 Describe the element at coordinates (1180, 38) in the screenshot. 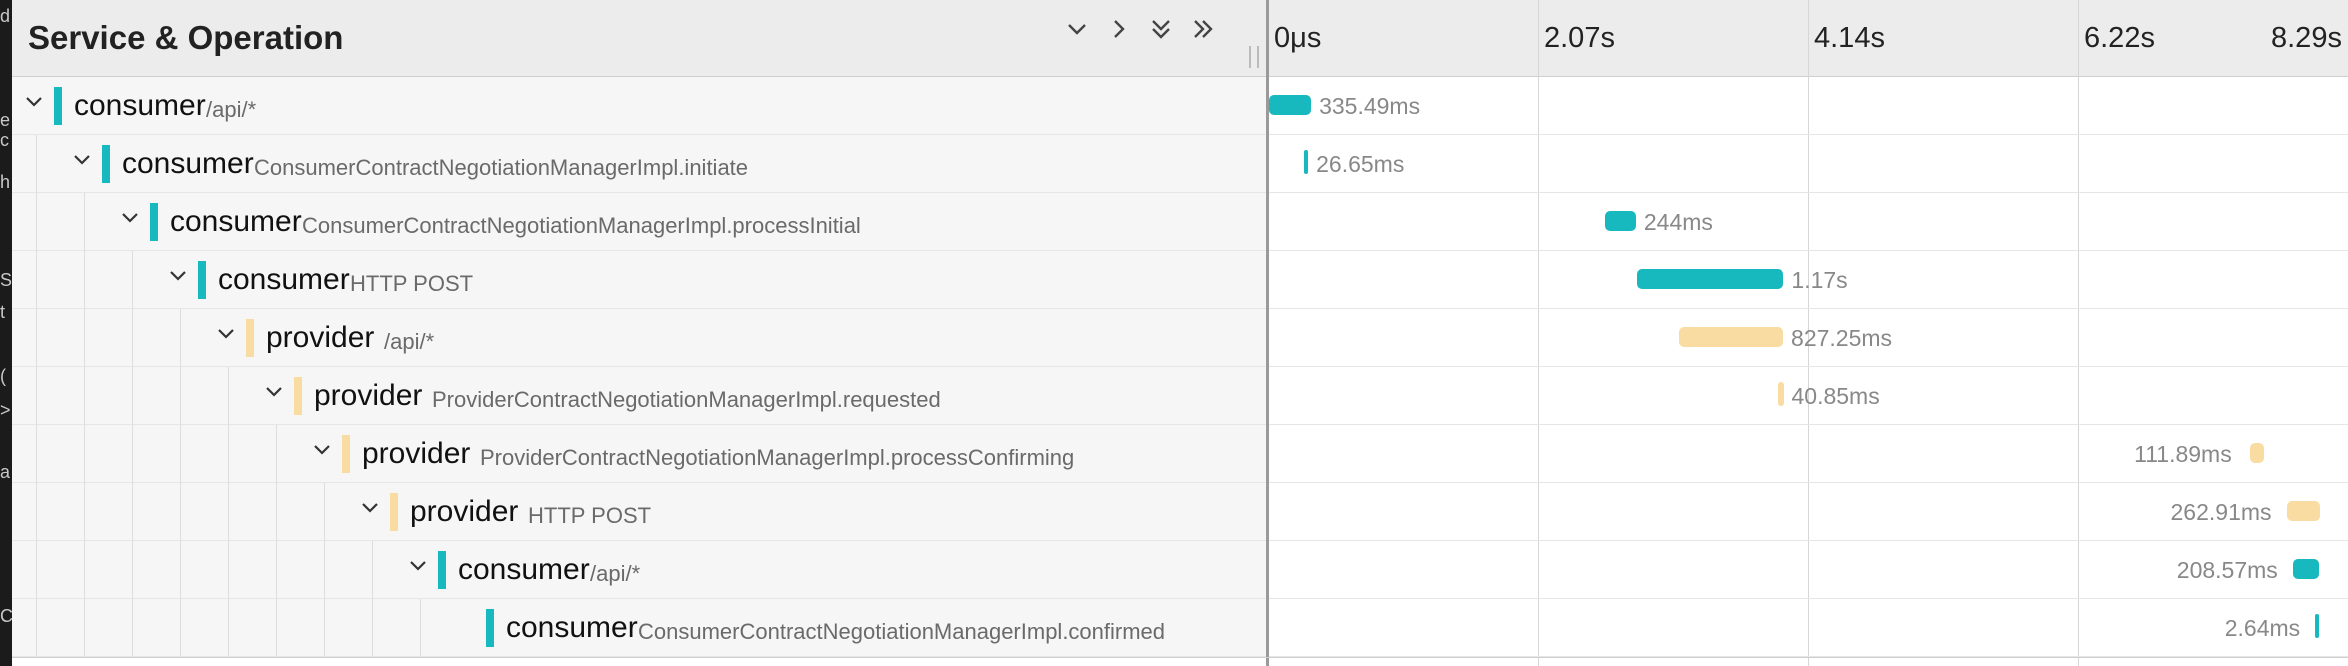

I see `timeline-header: Service & Operation` at that location.